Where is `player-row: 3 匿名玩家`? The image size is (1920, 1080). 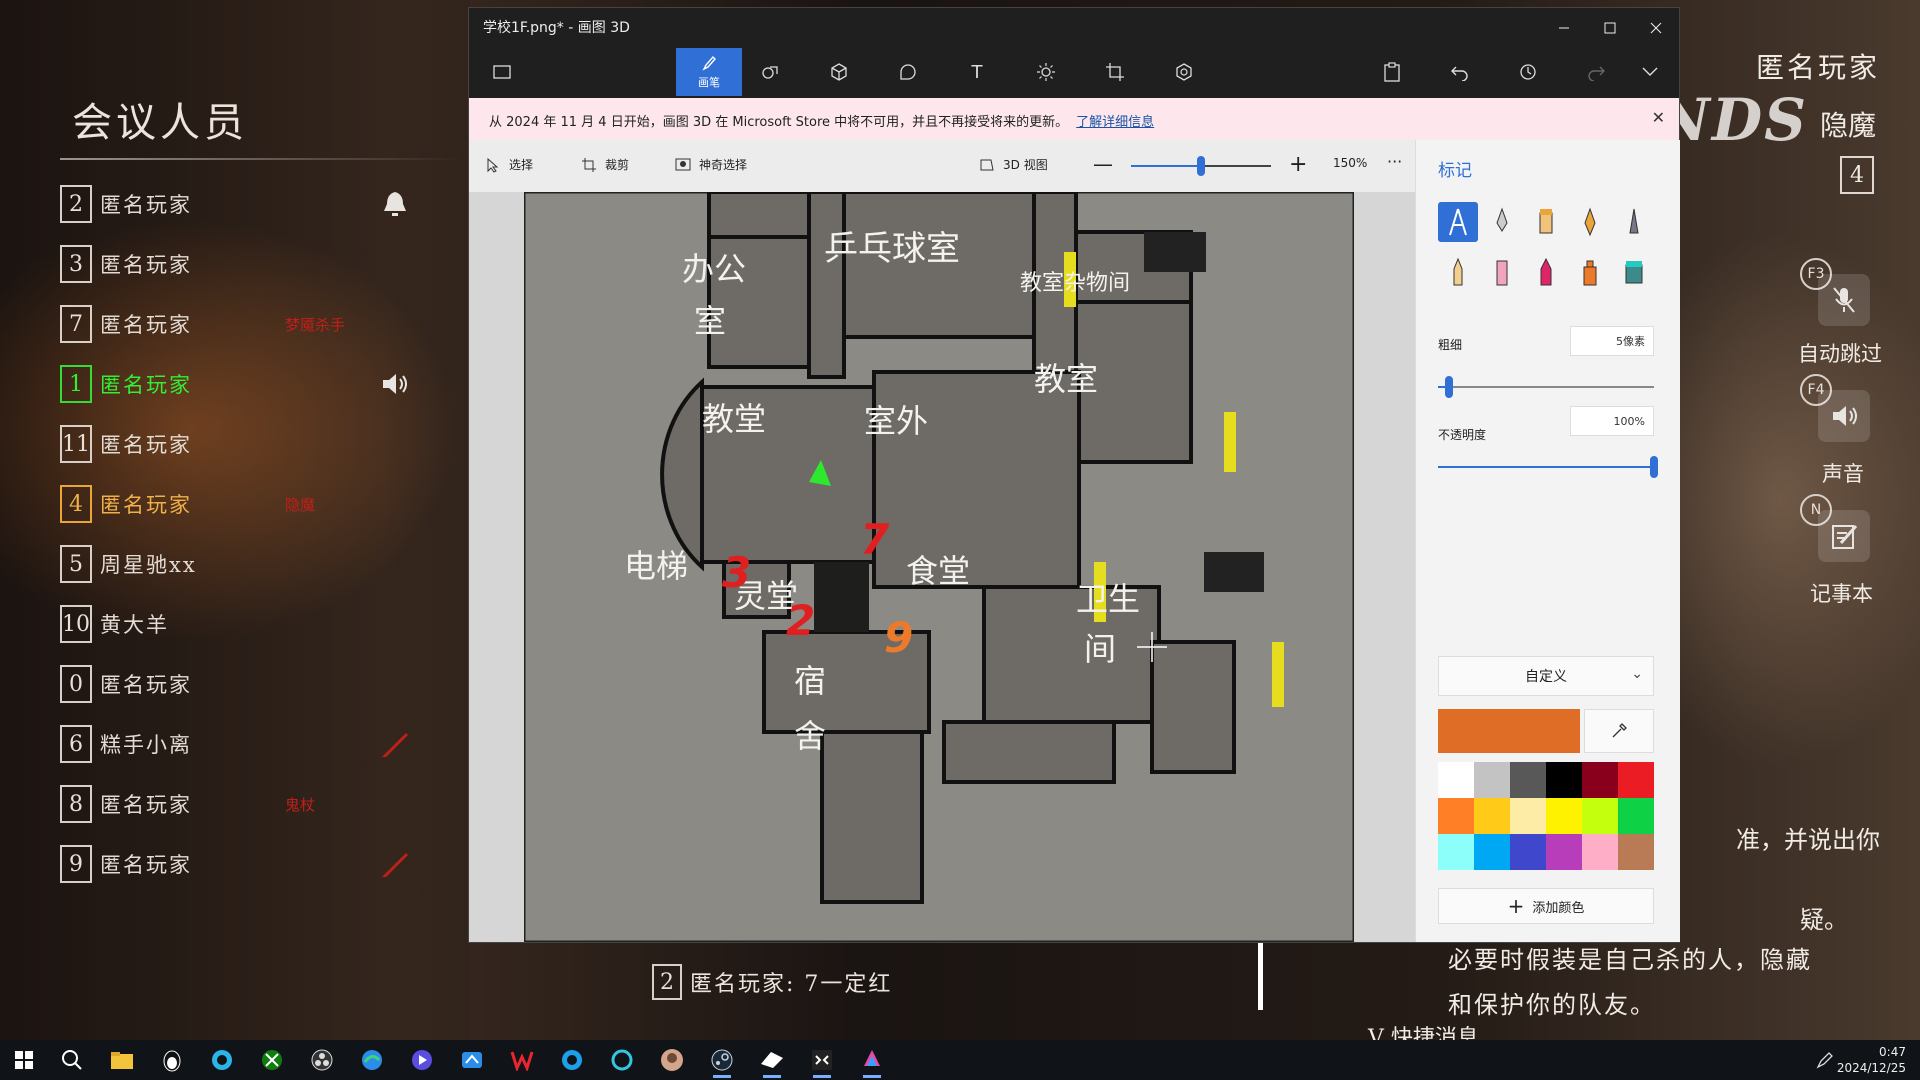 player-row: 3 匿名玩家 is located at coordinates (260, 264).